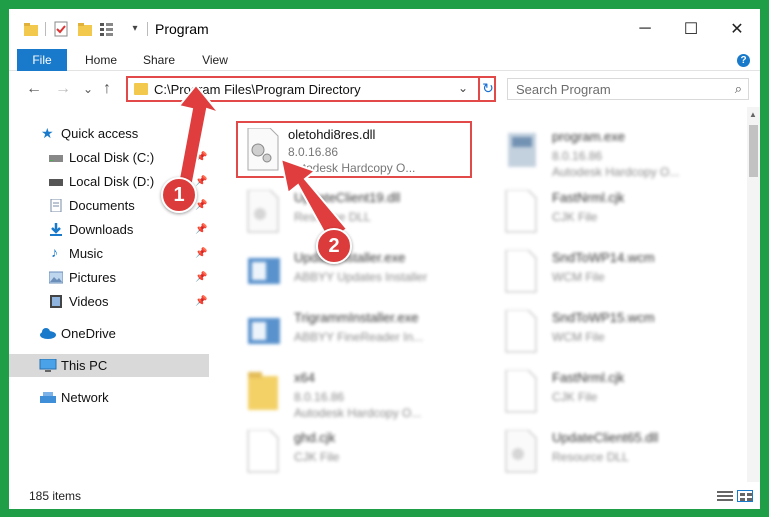 This screenshot has height=517, width=769. Describe the element at coordinates (334, 246) in the screenshot. I see `callout-badge-2: 2` at that location.